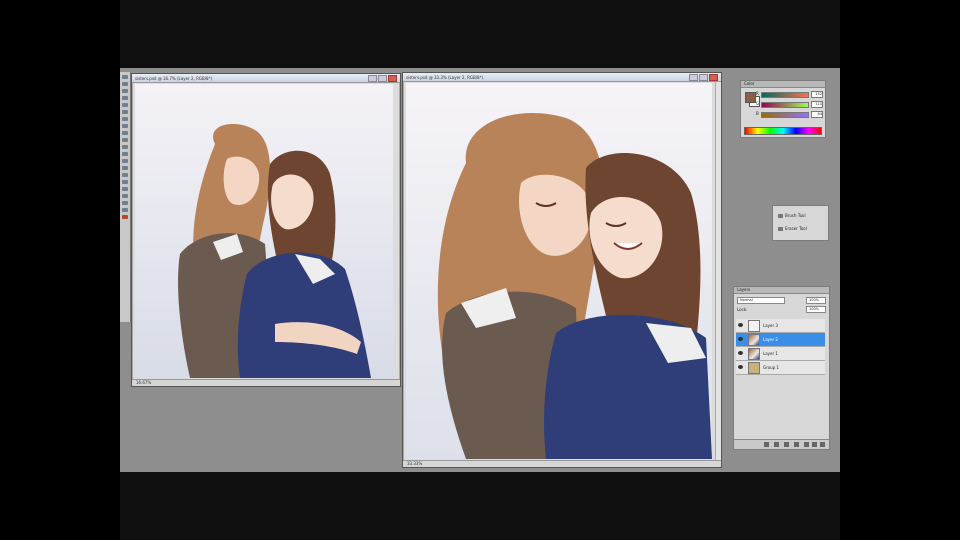 The width and height of the screenshot is (960, 540). What do you see at coordinates (900, 270) in the screenshot?
I see `letterbox-right` at bounding box center [900, 270].